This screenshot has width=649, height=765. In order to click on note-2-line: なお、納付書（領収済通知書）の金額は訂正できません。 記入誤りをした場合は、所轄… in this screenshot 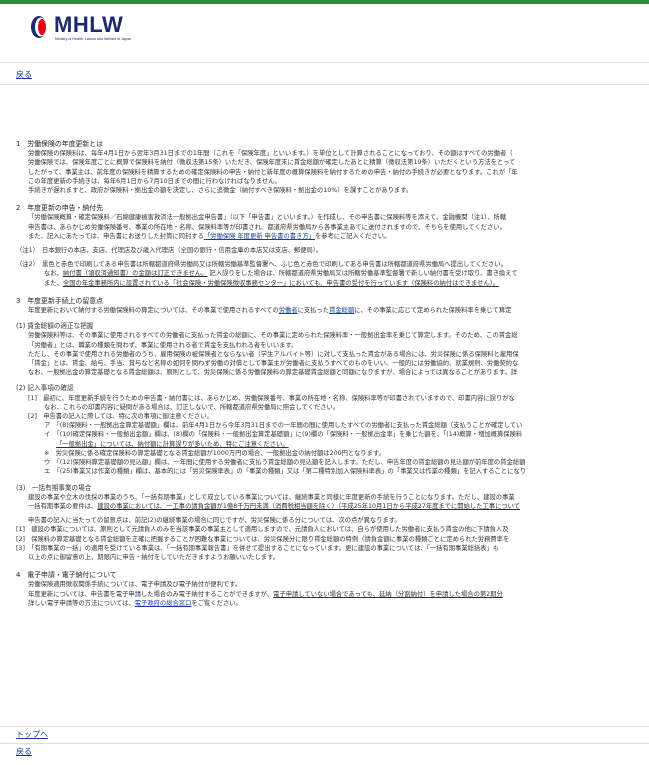, I will do `click(324, 273)`.